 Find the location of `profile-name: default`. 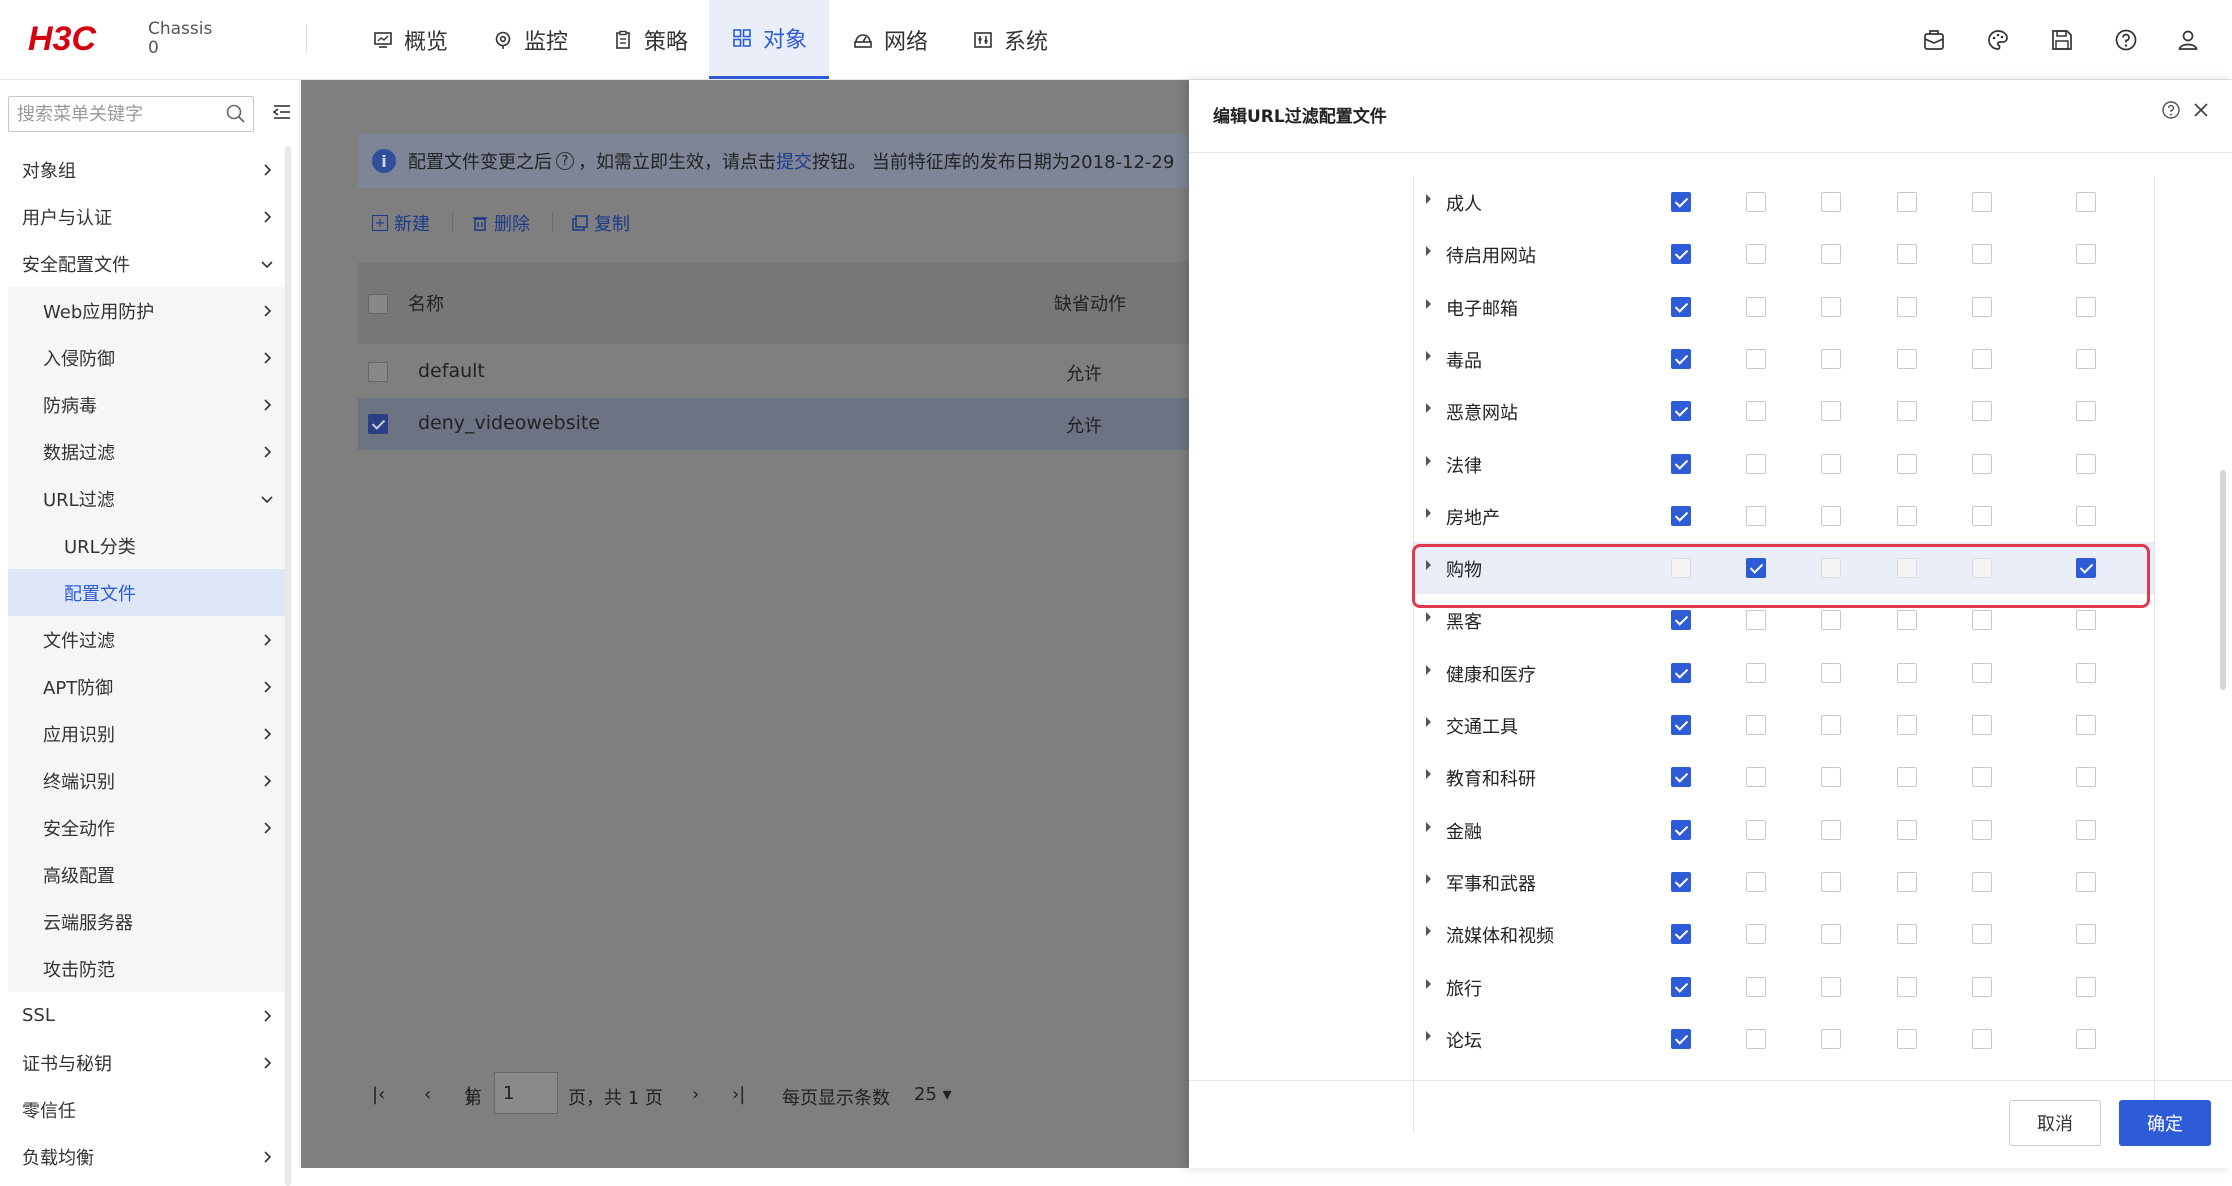

profile-name: default is located at coordinates (451, 371).